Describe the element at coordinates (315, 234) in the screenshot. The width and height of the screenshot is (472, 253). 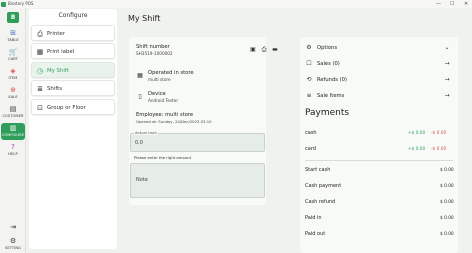
I see `total-label: Paid out` at that location.